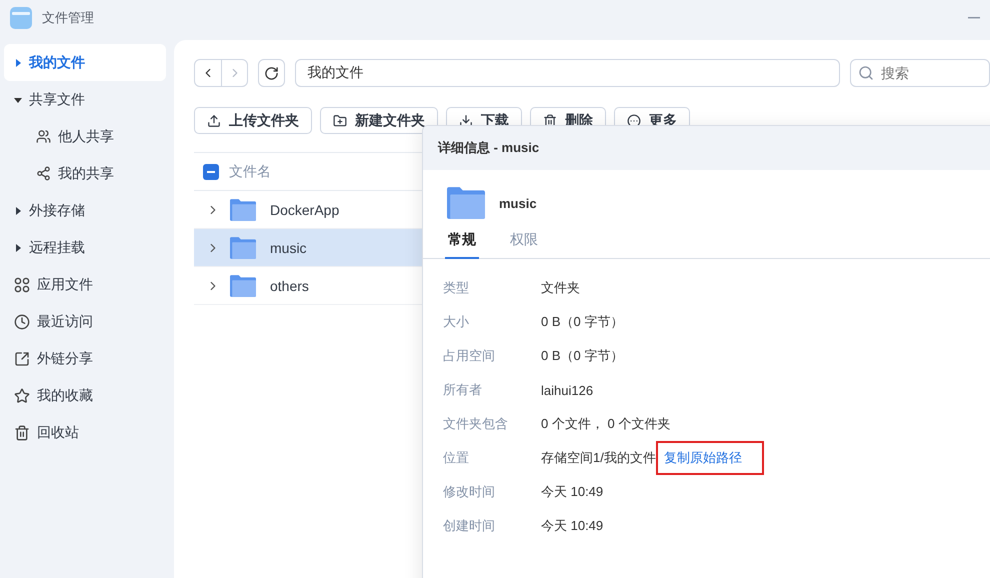 The width and height of the screenshot is (990, 578). Describe the element at coordinates (288, 248) in the screenshot. I see `file-name: music` at that location.